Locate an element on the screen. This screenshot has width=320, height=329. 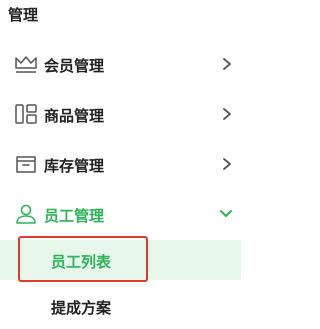
menu-item-goods-label: 商品管理 is located at coordinates (74, 116).